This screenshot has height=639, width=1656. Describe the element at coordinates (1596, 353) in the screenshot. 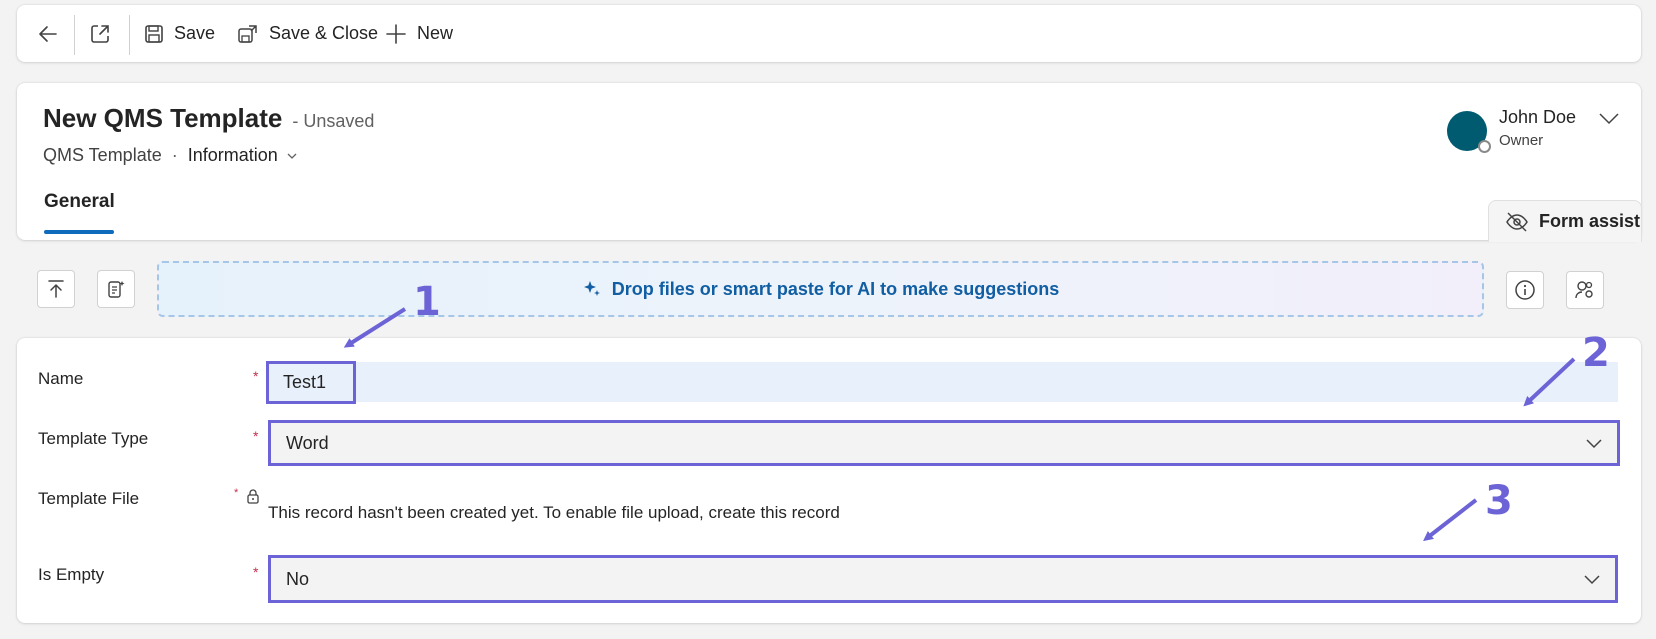

I see `annotation-number-2: 2` at that location.